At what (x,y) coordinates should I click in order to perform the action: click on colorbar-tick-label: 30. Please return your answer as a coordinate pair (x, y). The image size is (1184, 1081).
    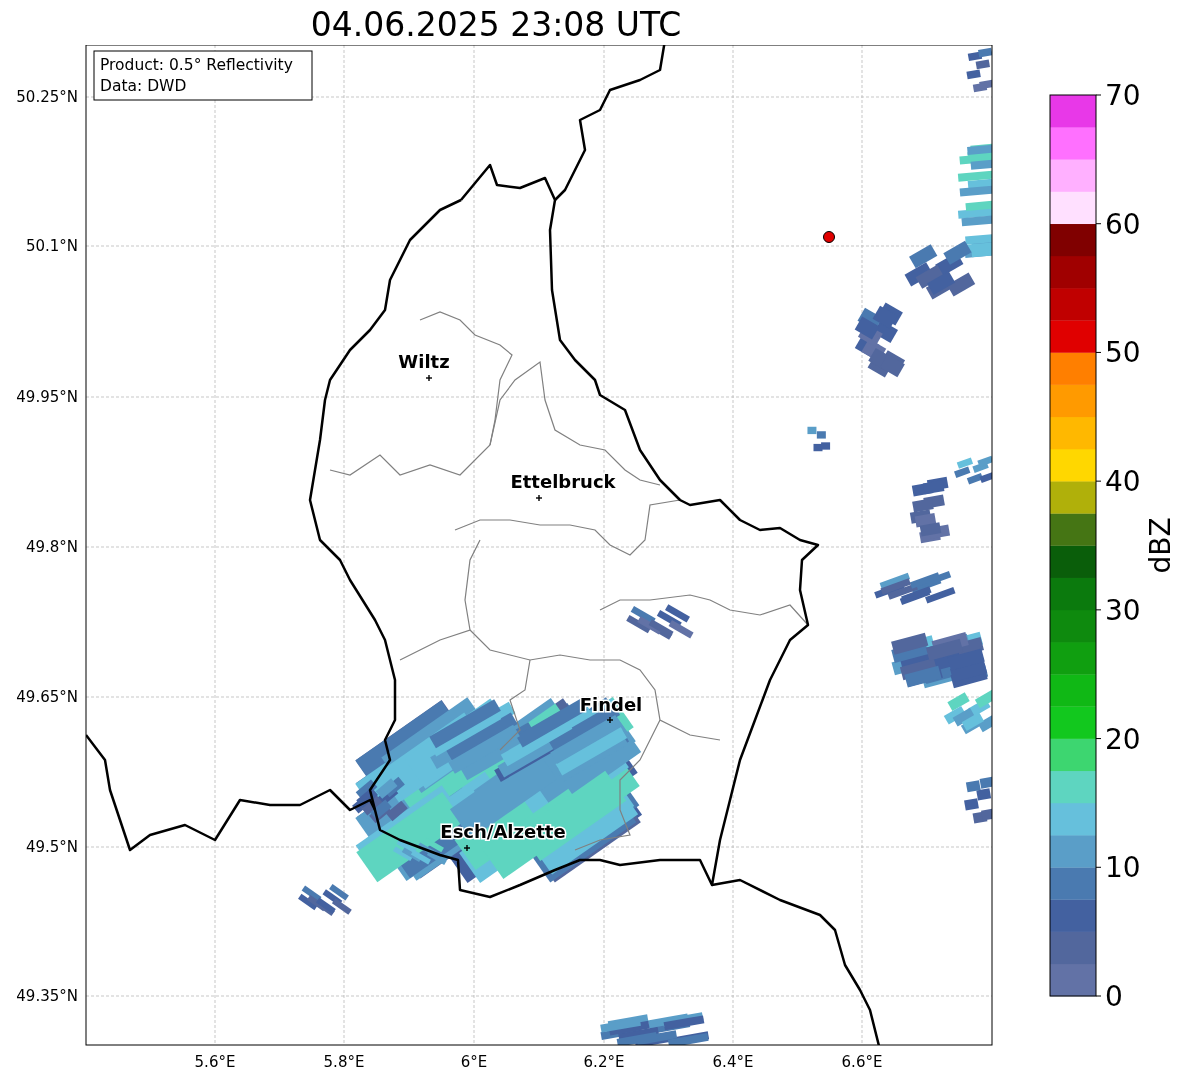
    Looking at the image, I should click on (1123, 610).